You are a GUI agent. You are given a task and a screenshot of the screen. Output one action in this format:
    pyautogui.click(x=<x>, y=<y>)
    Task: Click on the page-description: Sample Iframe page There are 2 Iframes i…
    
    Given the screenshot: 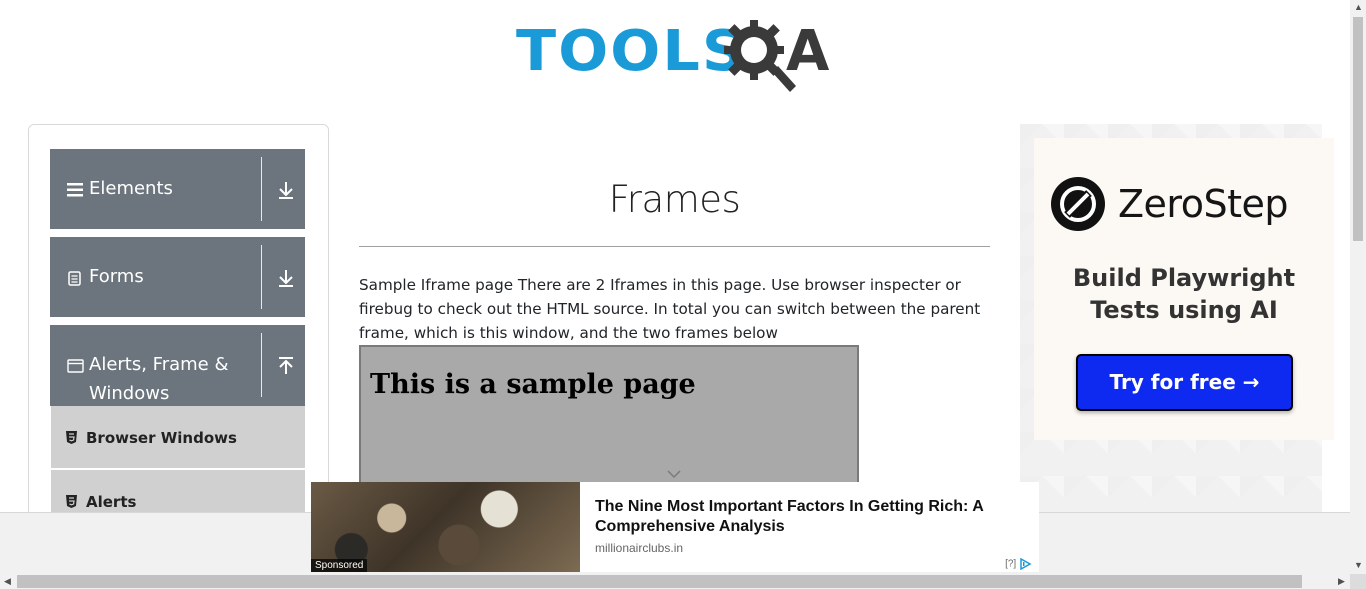 What is the action you would take?
    pyautogui.click(x=670, y=309)
    